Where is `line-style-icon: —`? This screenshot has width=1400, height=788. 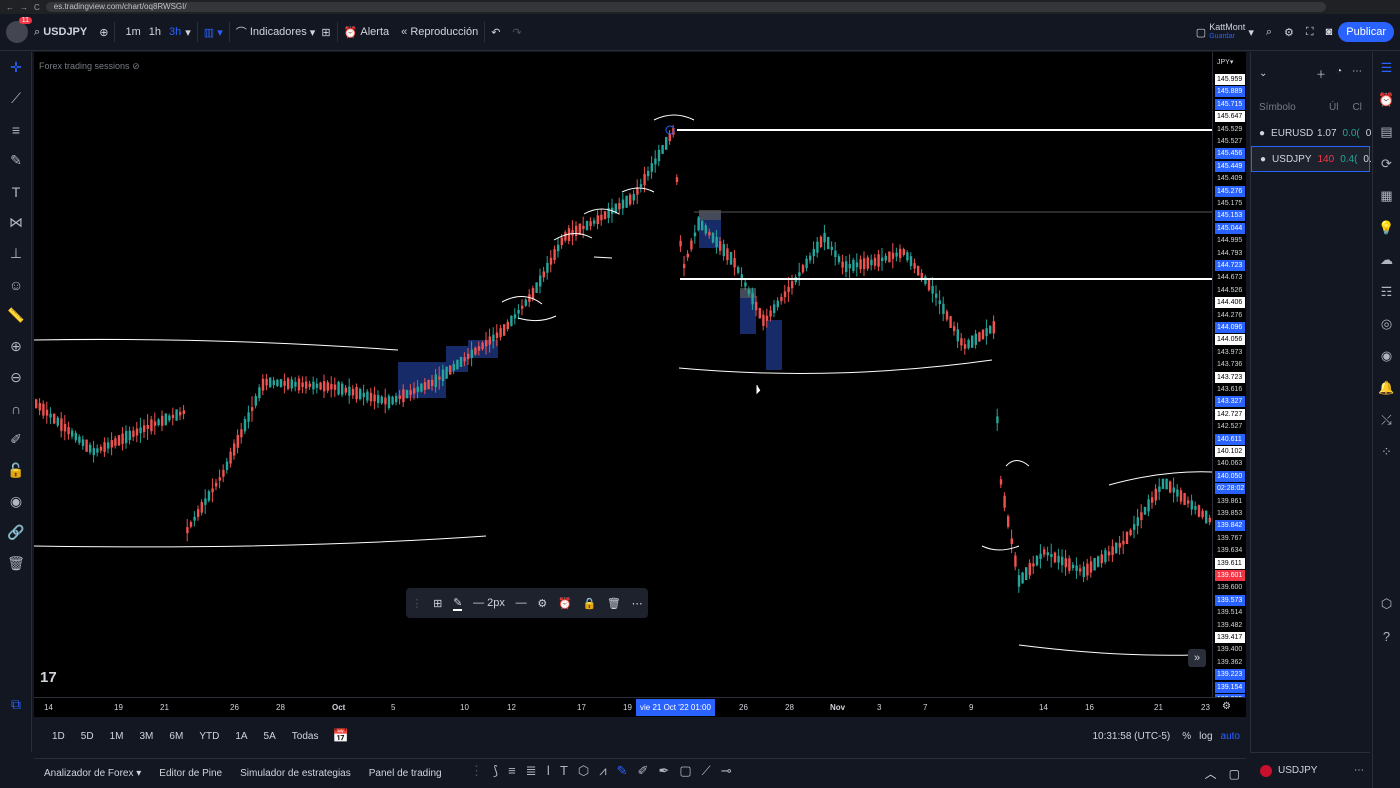
line-style-icon: — is located at coordinates (521, 603).